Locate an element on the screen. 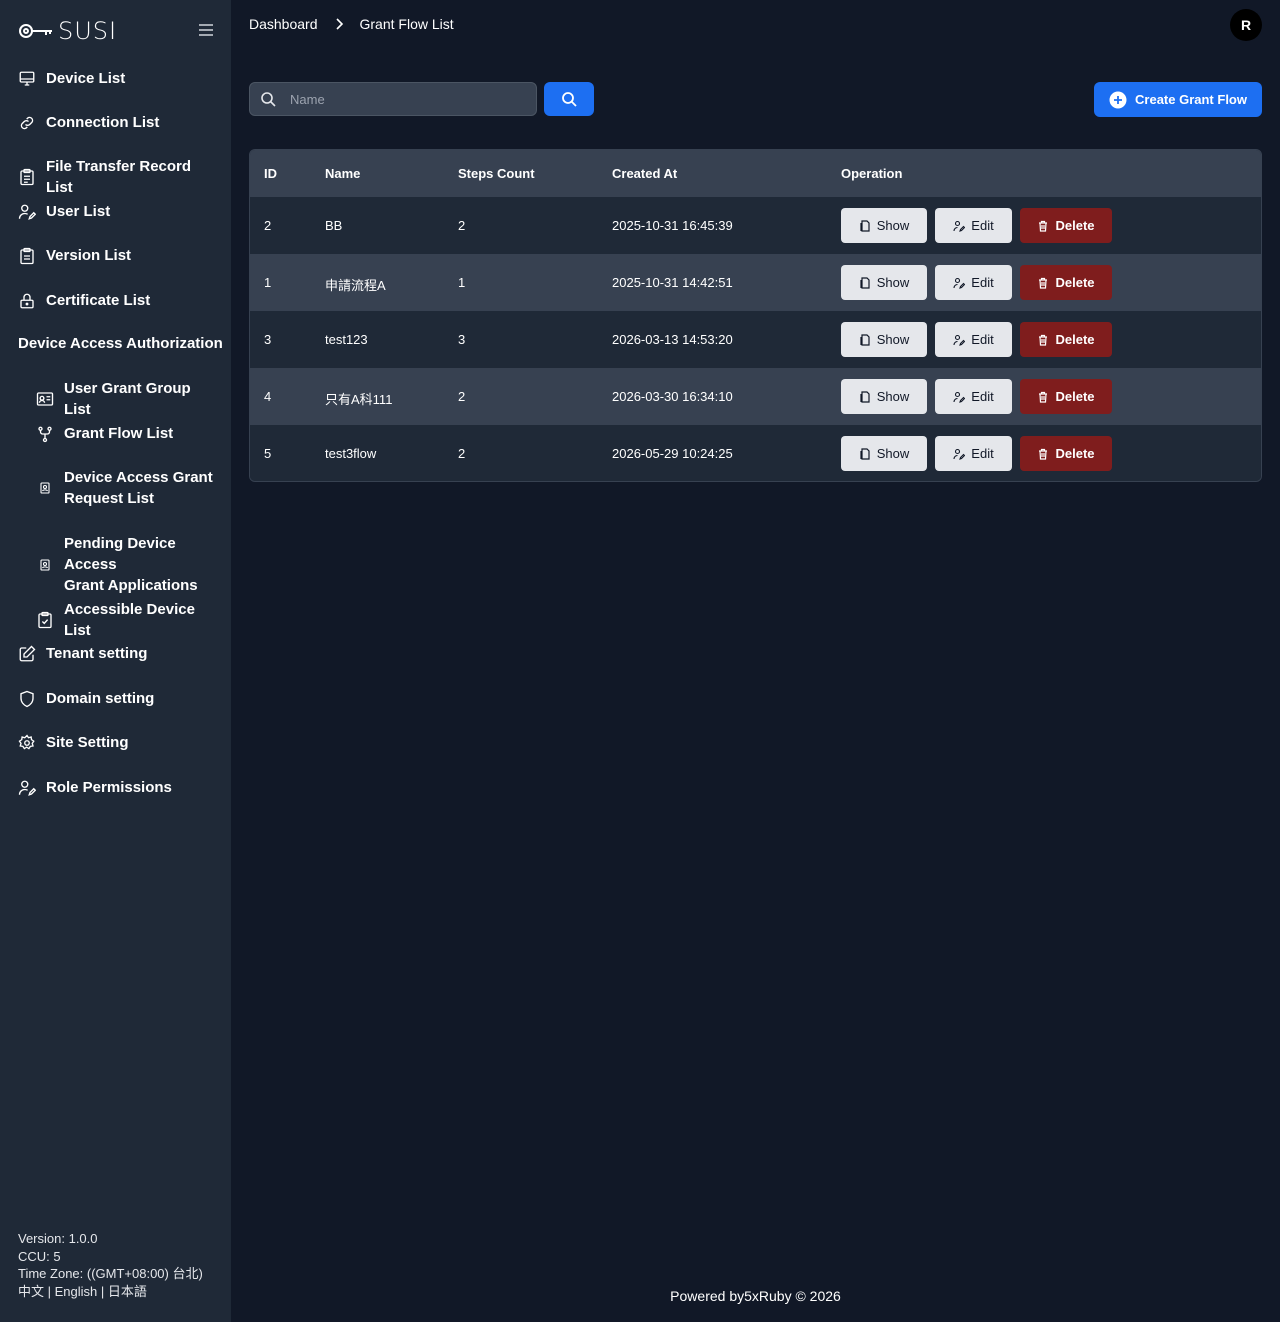 Image resolution: width=1280 pixels, height=1322 pixels. cell-steps-count: 1 is located at coordinates (462, 282).